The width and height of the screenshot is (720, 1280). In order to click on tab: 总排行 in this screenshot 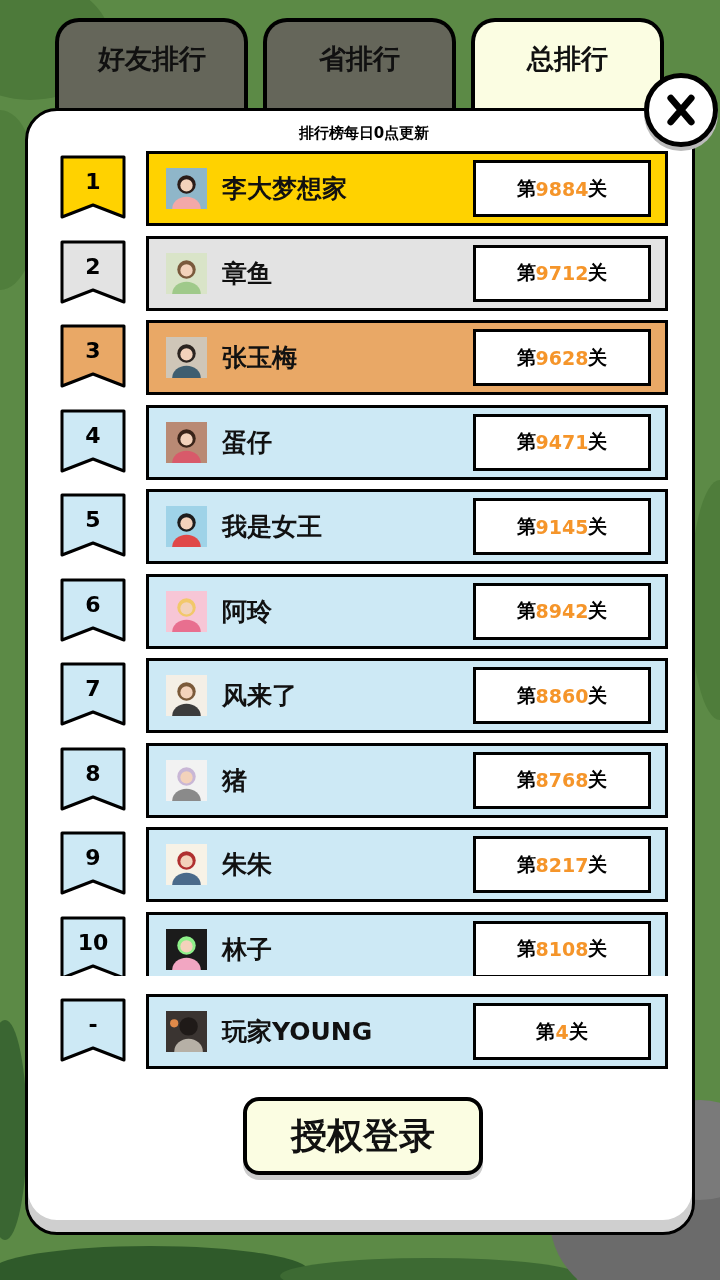, I will do `click(567, 63)`.